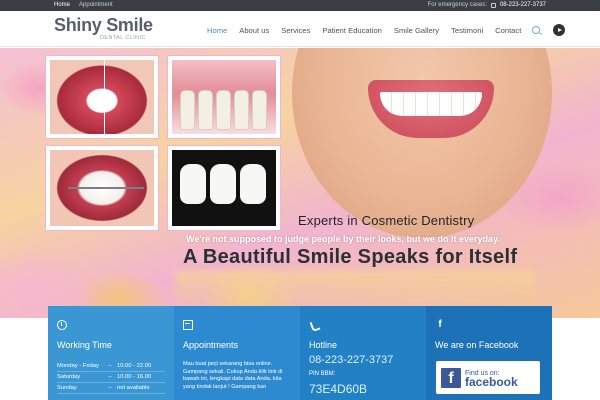  Describe the element at coordinates (491, 381) in the screenshot. I see `facebook-wordmark: facebook` at that location.